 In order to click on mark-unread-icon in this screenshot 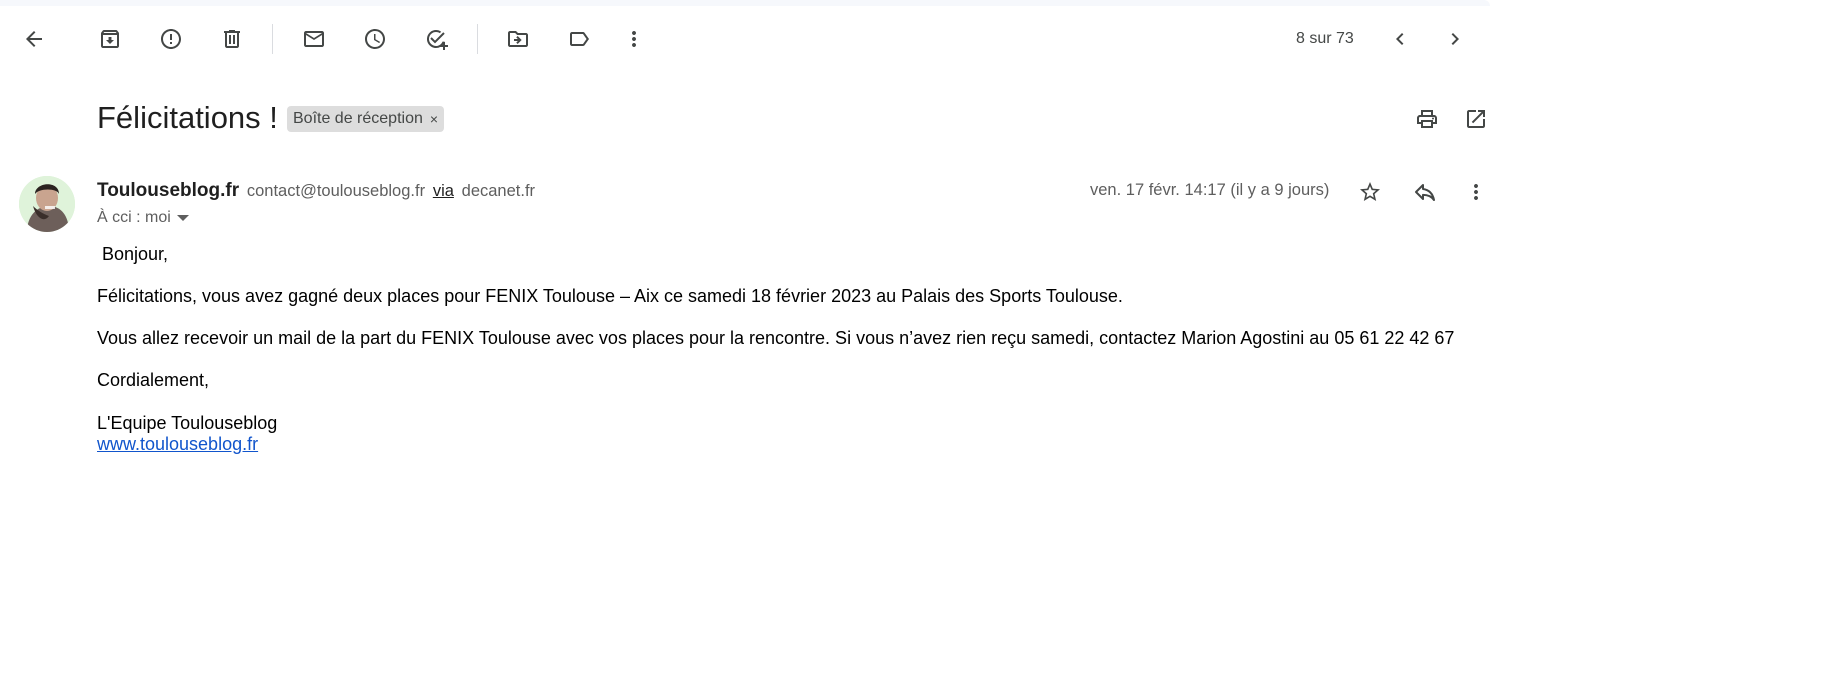, I will do `click(314, 39)`.